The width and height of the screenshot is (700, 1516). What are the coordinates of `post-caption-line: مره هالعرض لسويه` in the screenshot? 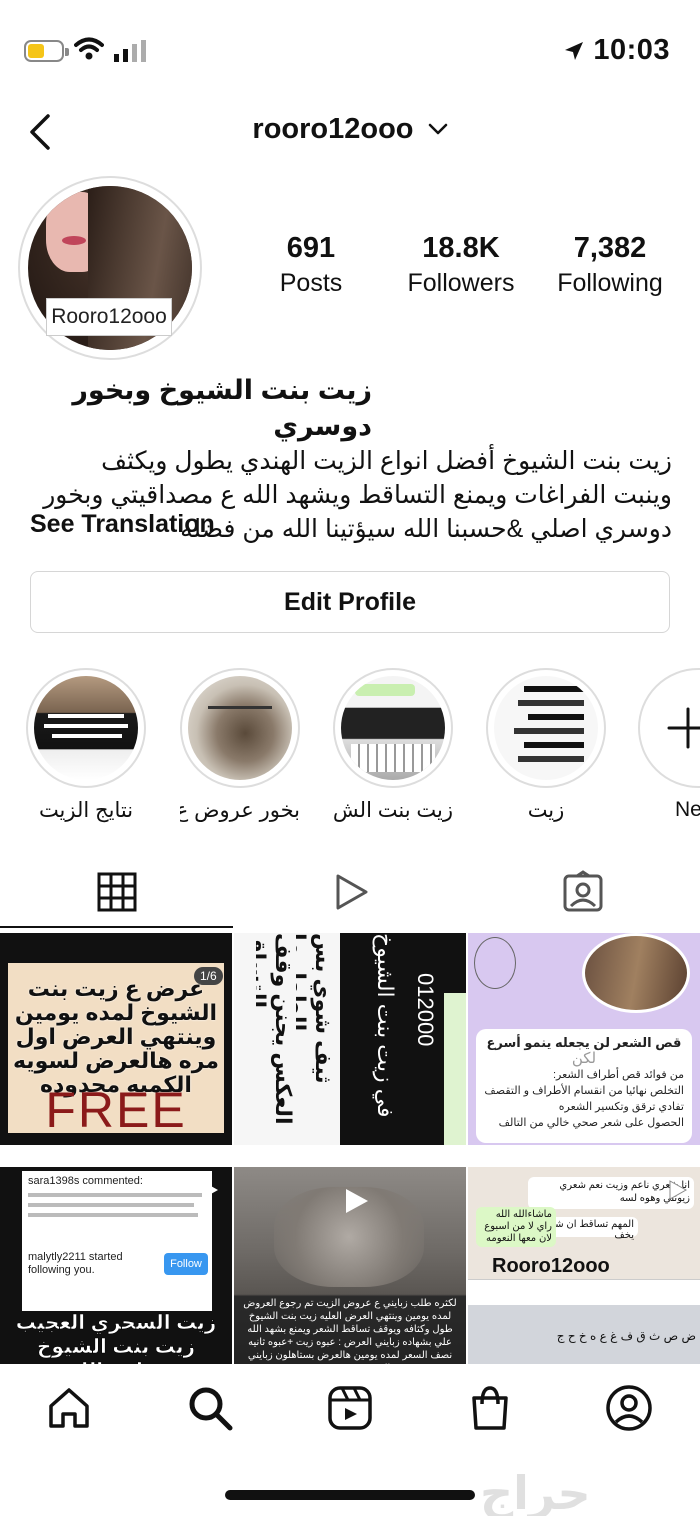 It's located at (116, 1060).